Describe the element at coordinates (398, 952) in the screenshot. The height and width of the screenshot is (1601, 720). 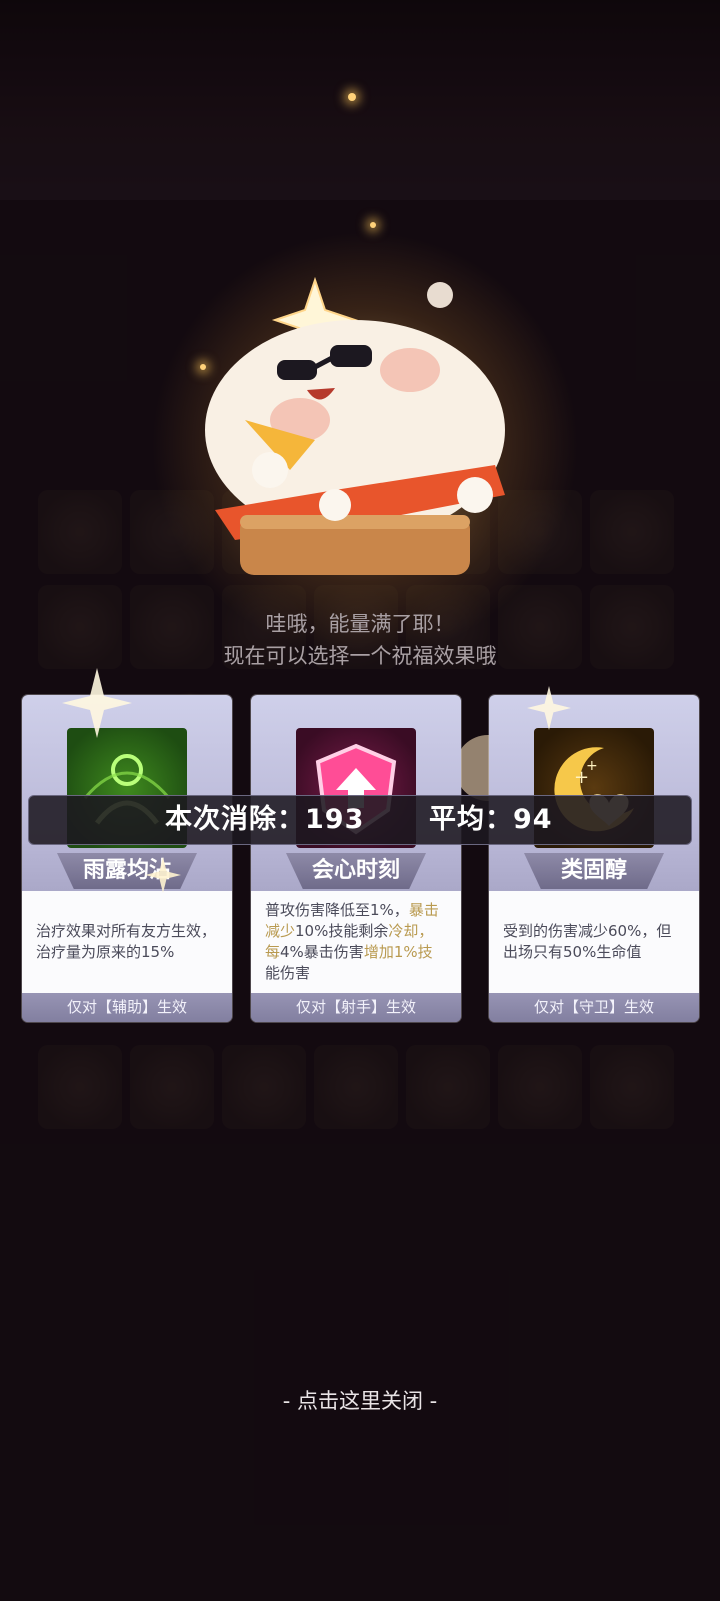
I see `description-highlight: 增加1%技` at that location.